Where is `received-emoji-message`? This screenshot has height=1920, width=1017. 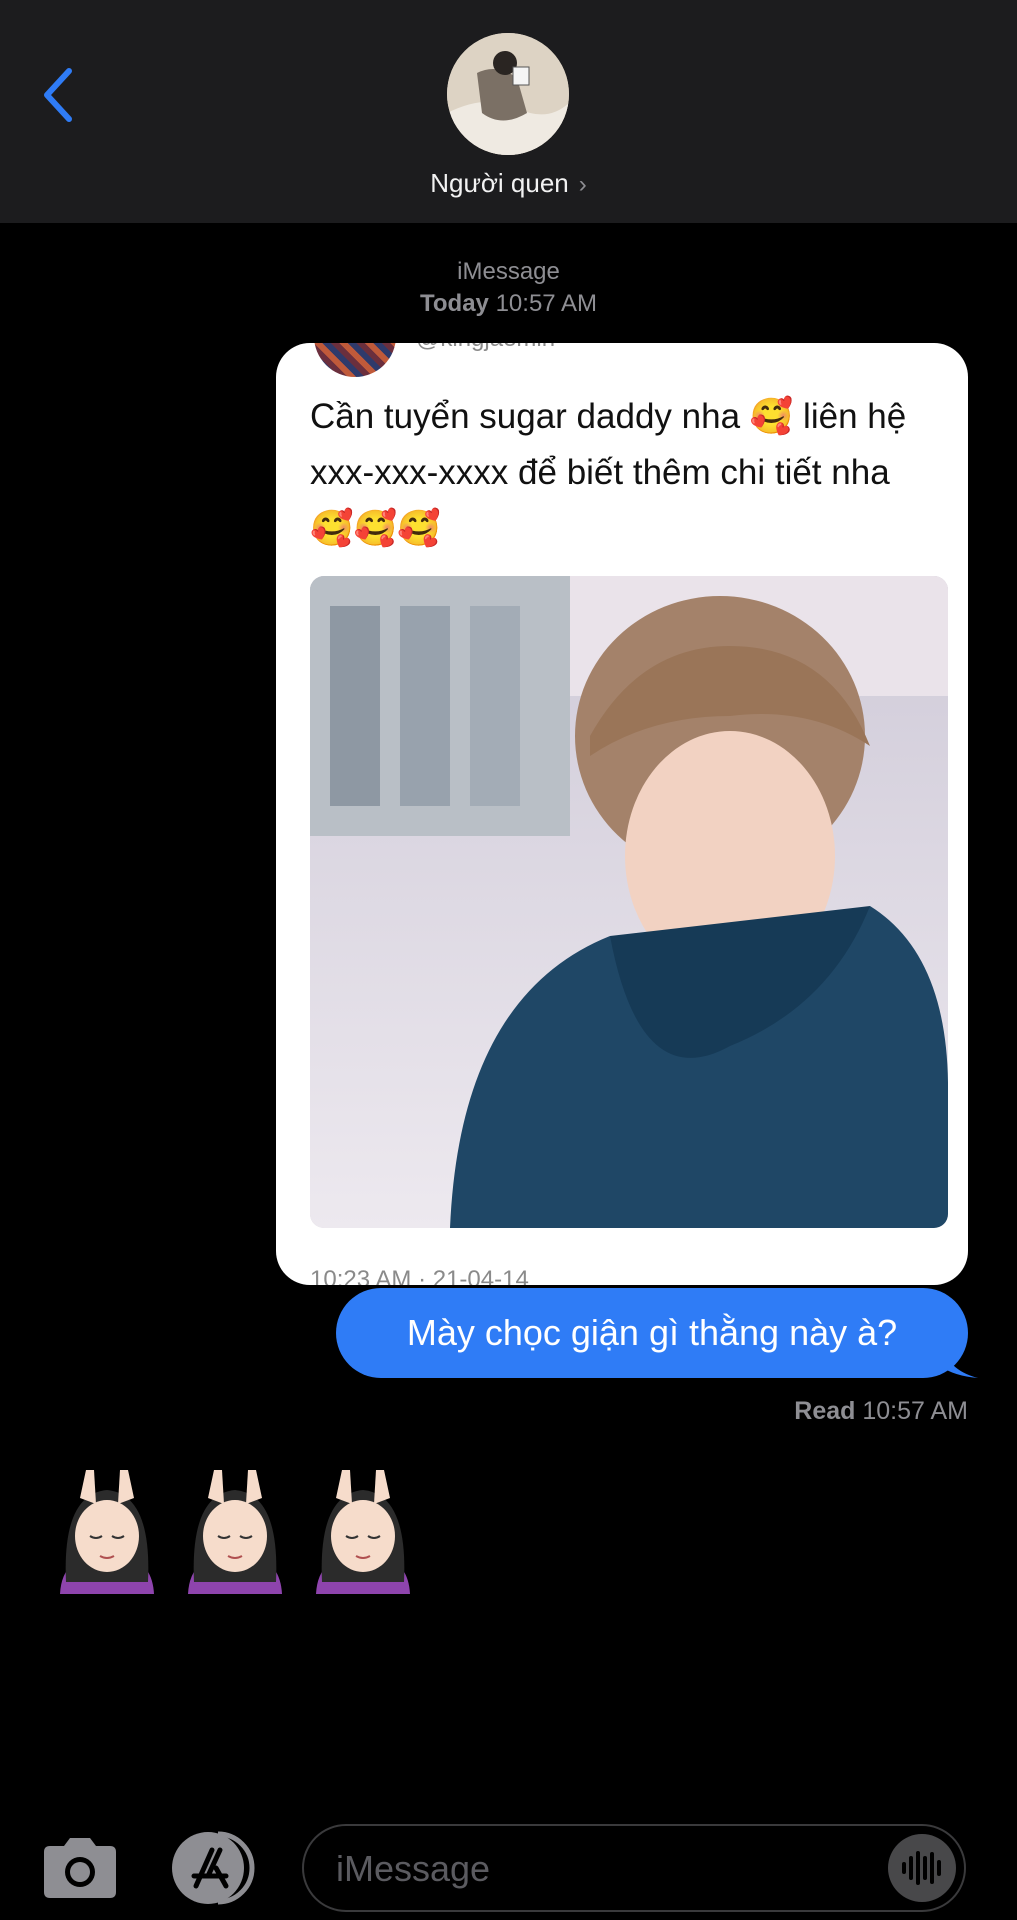 received-emoji-message is located at coordinates (235, 1529).